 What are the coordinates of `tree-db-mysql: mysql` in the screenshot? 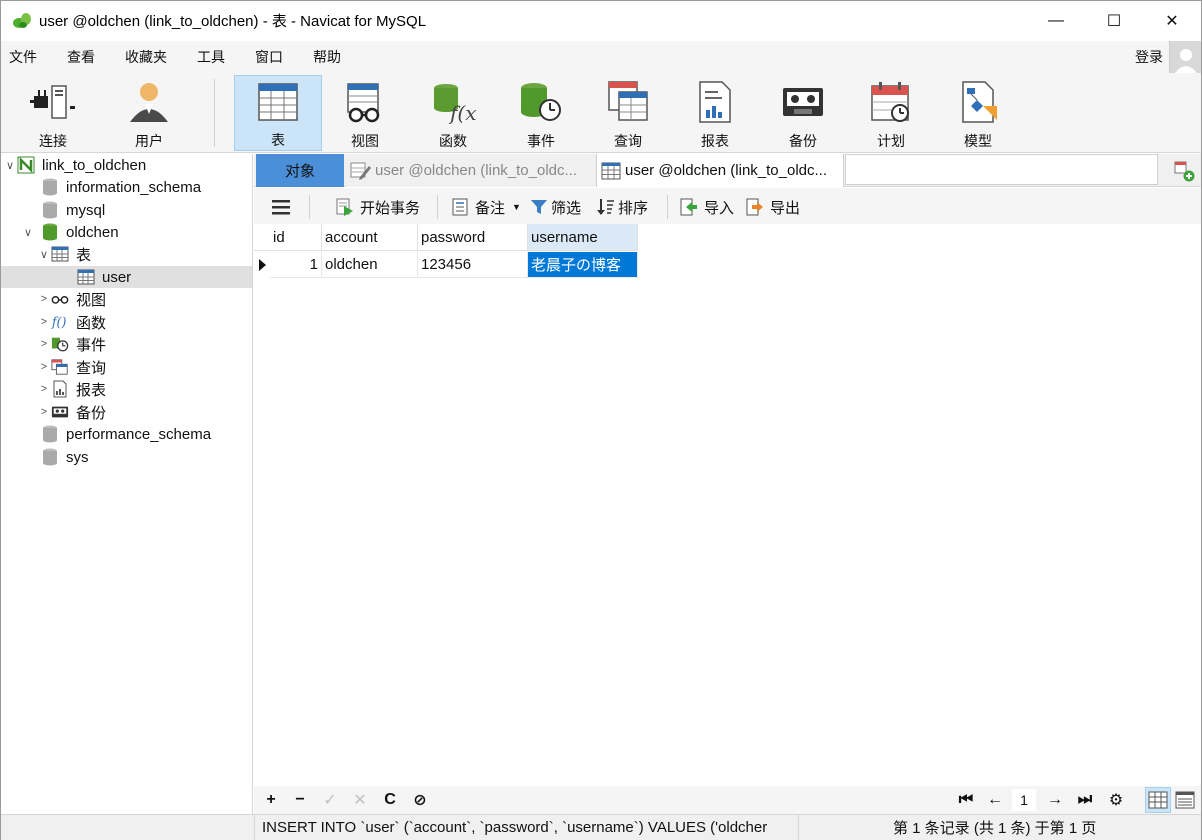 It's located at (126, 210).